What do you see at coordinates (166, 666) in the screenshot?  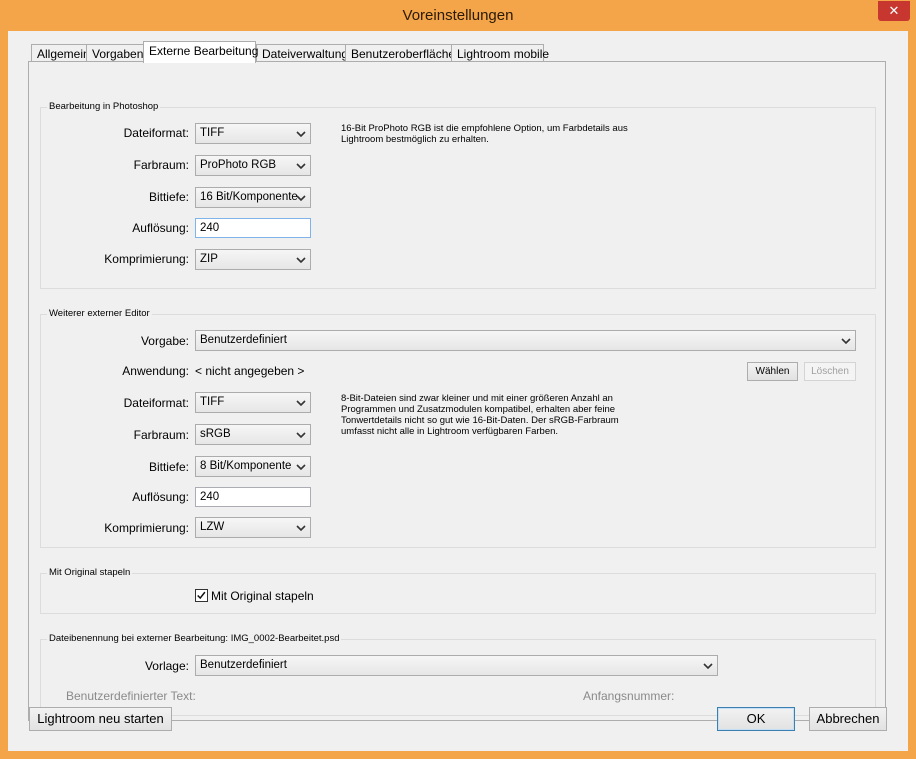 I see `naming-vorlage-label: Vorlage:` at bounding box center [166, 666].